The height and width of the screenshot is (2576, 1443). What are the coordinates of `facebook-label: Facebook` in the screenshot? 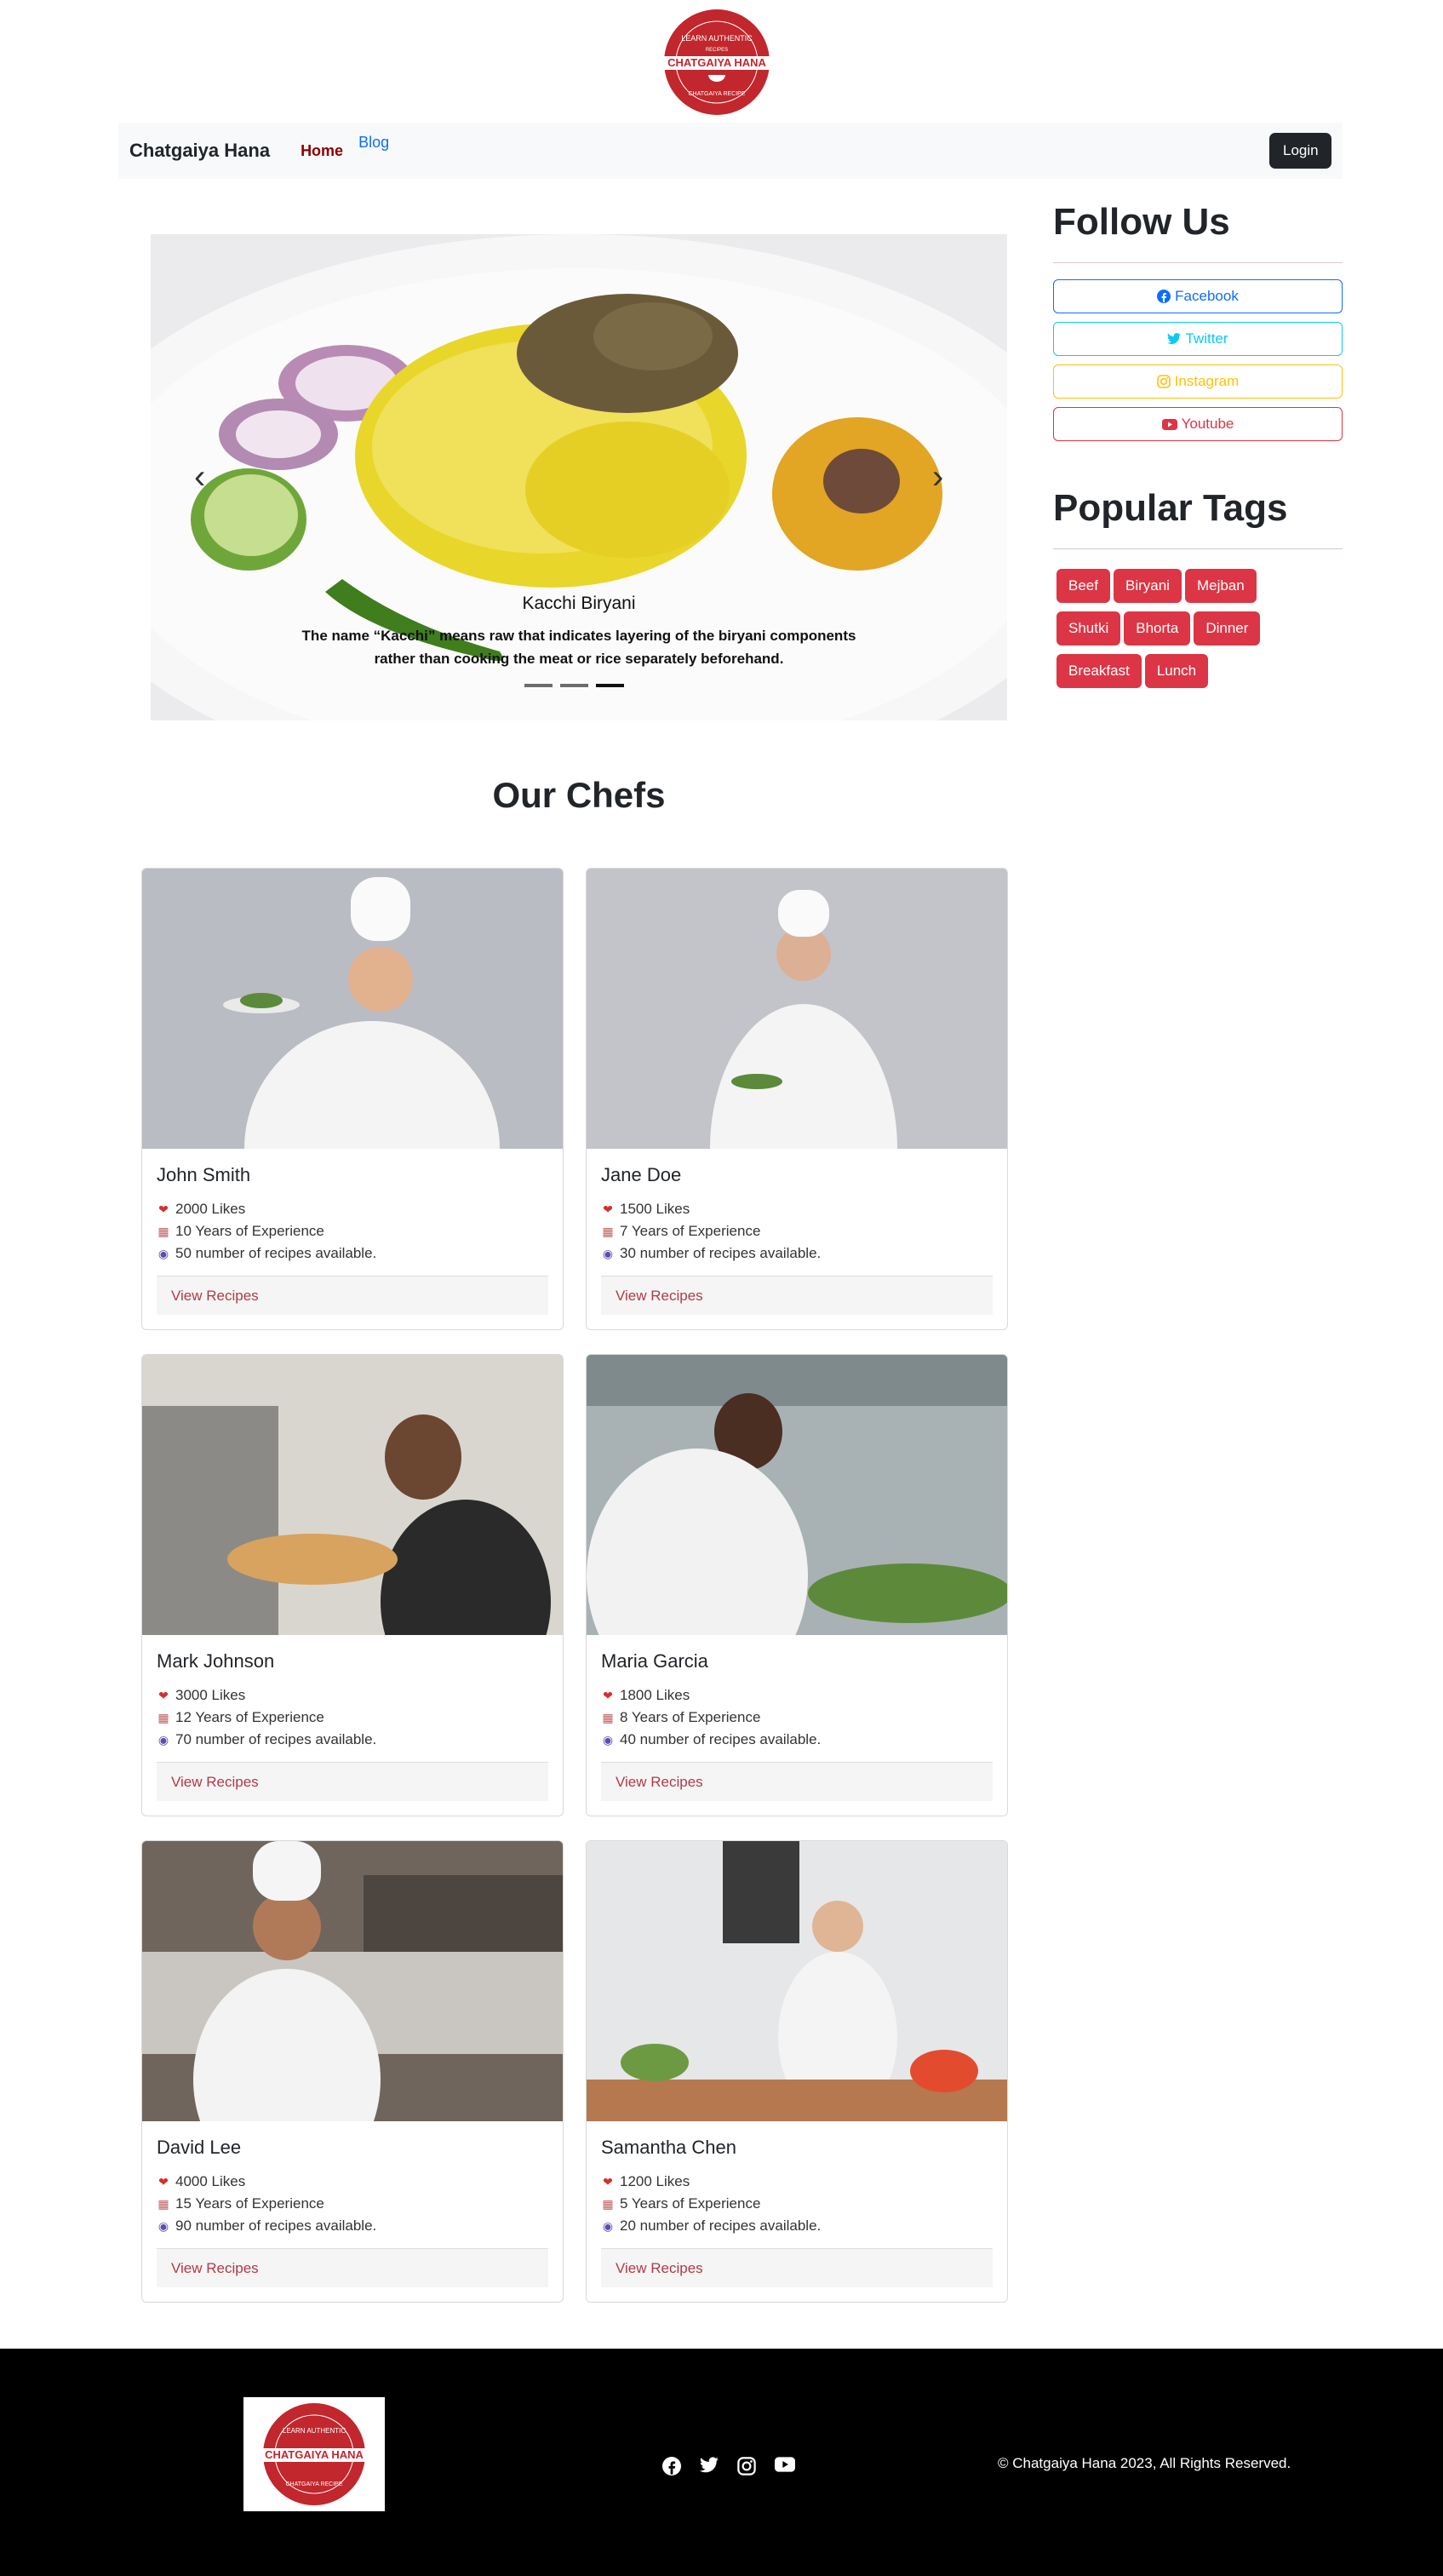 It's located at (1207, 296).